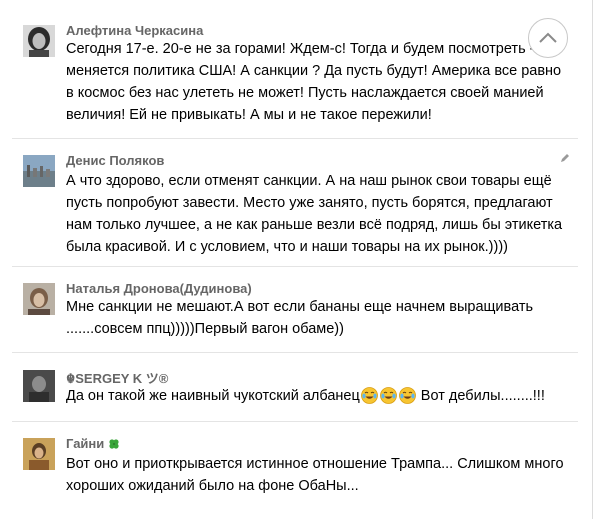 Image resolution: width=603 pixels, height=519 pixels. Describe the element at coordinates (85, 443) in the screenshot. I see `author-name: Гайни` at that location.